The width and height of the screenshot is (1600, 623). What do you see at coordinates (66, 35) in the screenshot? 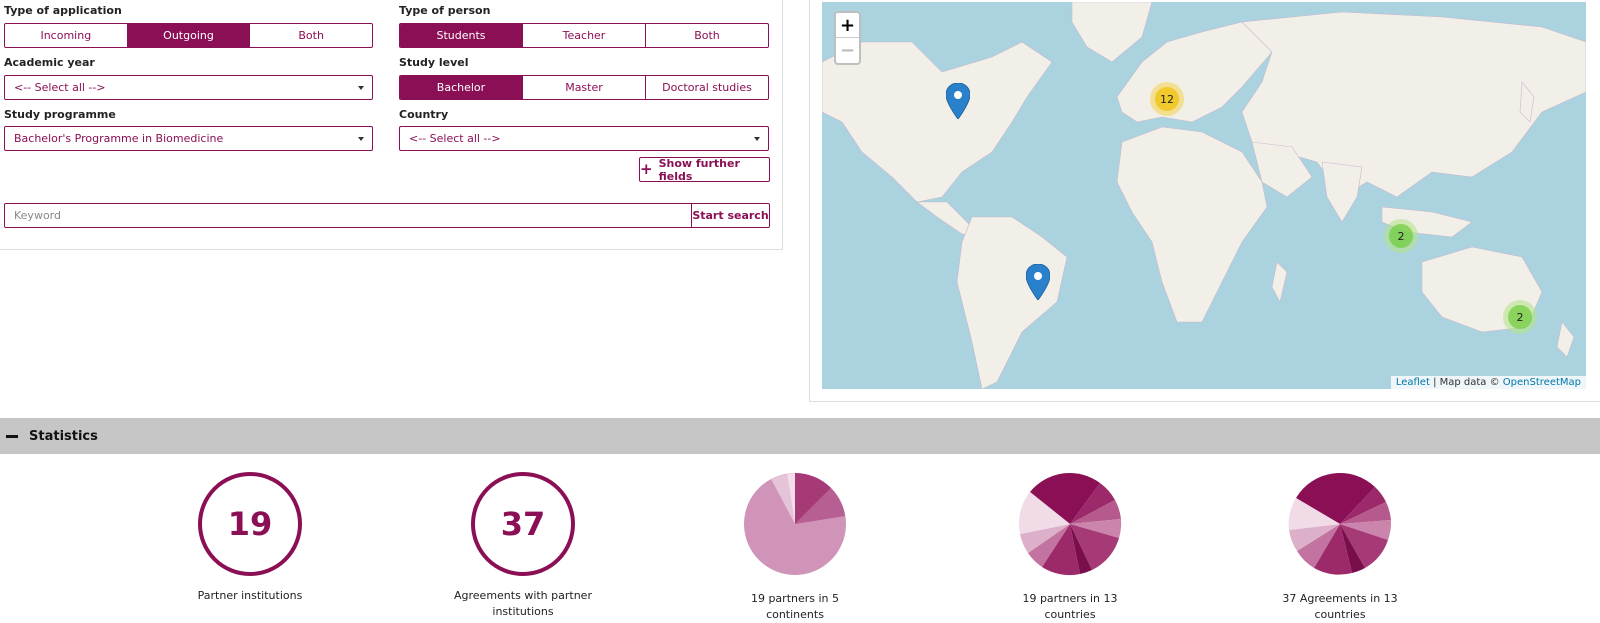
I see `application-incoming-option: Incoming` at bounding box center [66, 35].